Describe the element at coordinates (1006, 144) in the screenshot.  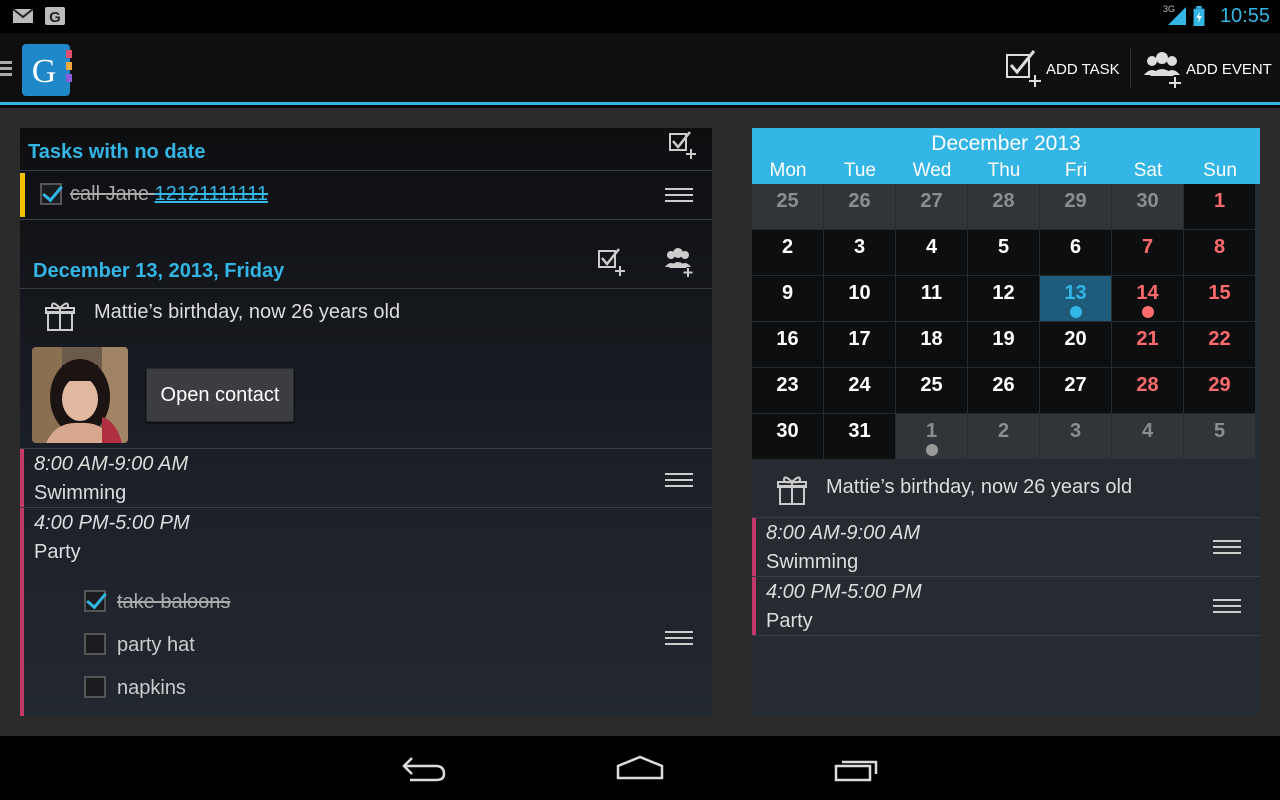
I see `calendar-month-title: December 2013` at that location.